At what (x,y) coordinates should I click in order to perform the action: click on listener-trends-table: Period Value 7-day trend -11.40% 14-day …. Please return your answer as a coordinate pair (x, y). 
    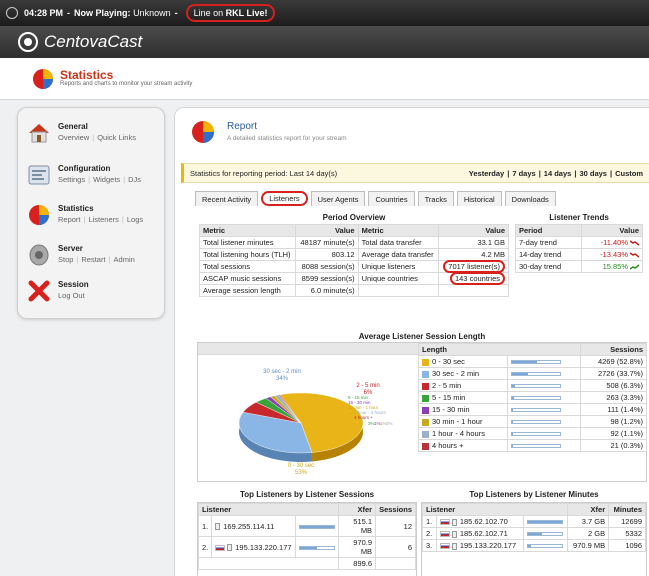
    Looking at the image, I should click on (579, 248).